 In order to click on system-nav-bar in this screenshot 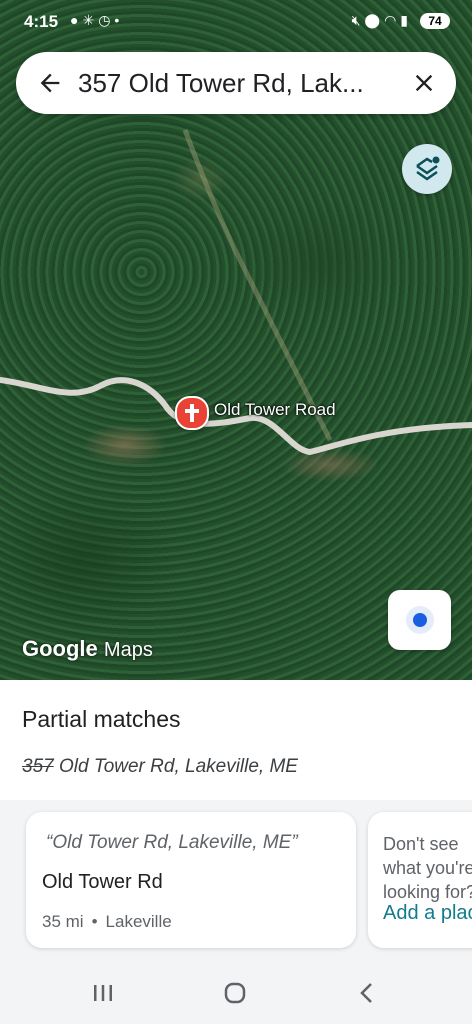, I will do `click(236, 992)`.